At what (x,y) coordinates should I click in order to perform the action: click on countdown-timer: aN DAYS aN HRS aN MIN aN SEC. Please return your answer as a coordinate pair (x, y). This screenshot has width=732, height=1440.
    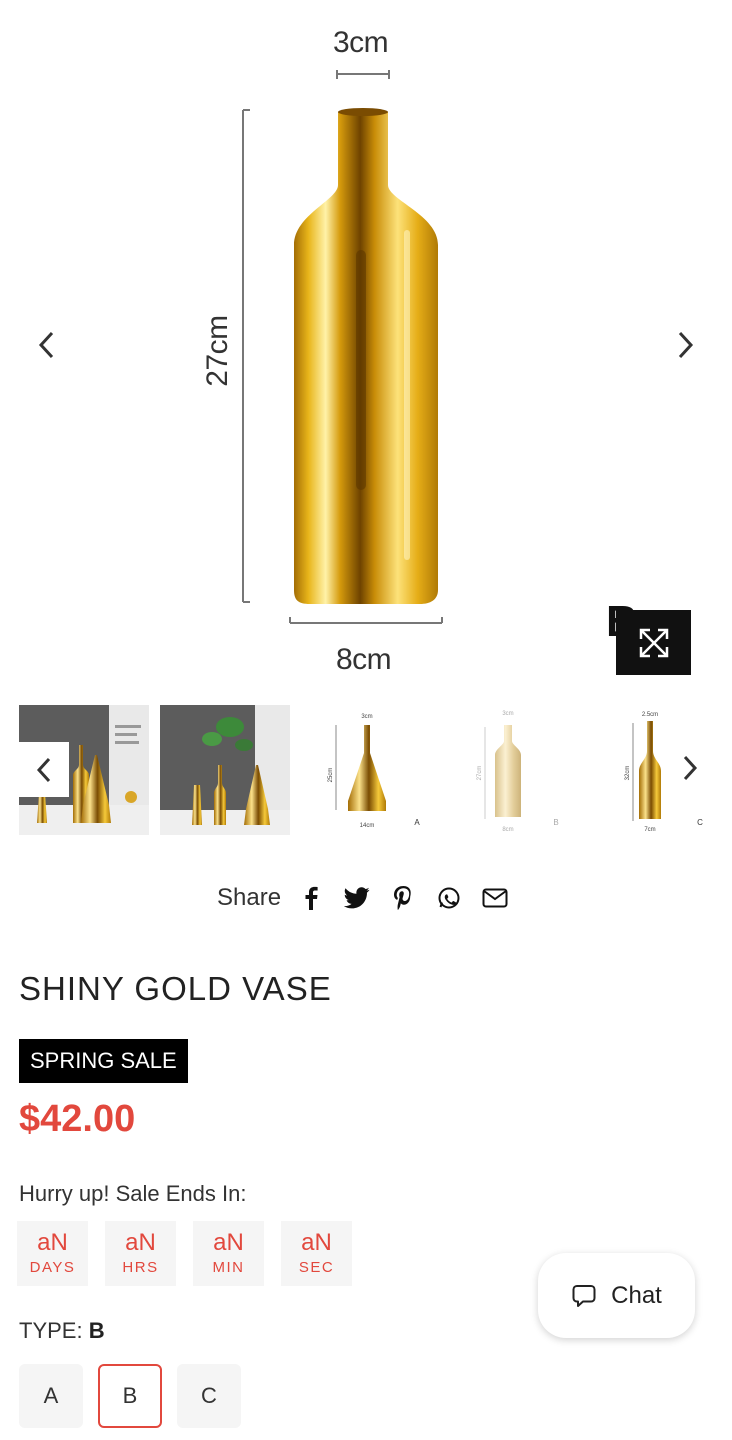
    Looking at the image, I should click on (184, 1253).